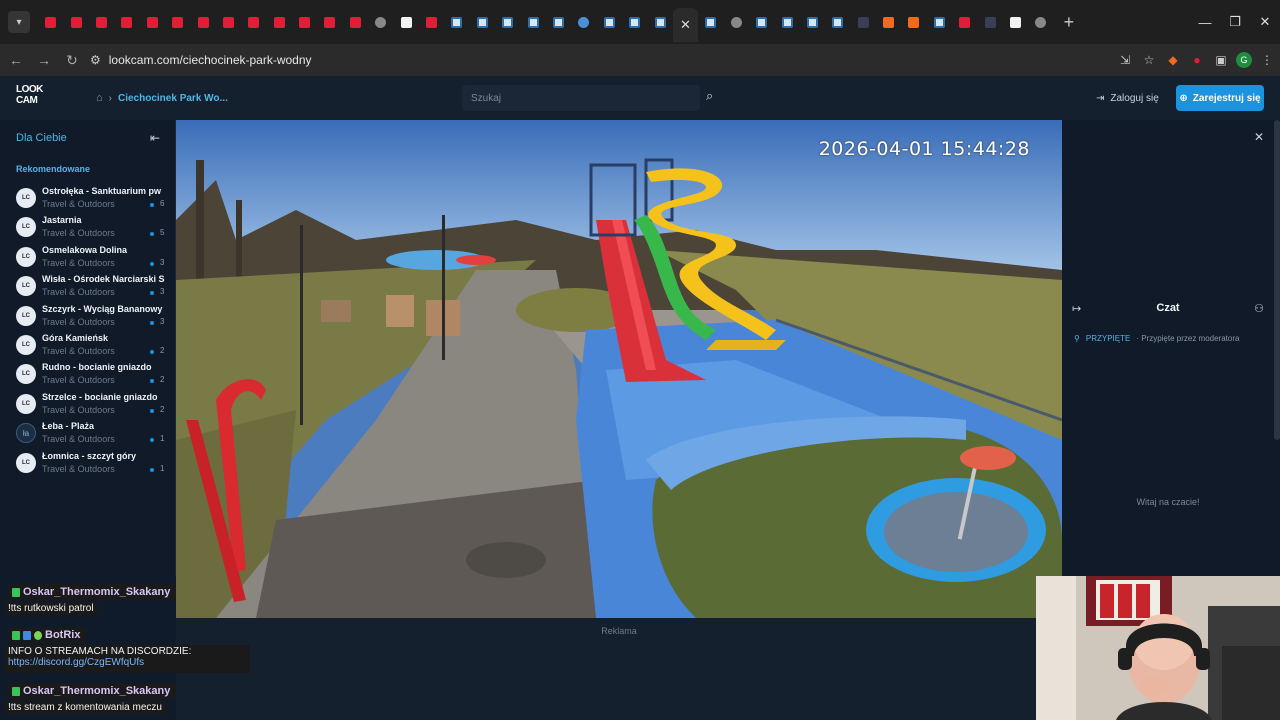 This screenshot has height=720, width=1280. I want to click on discord-link: https://discord.gg/CzgEWfqUfs, so click(127, 662).